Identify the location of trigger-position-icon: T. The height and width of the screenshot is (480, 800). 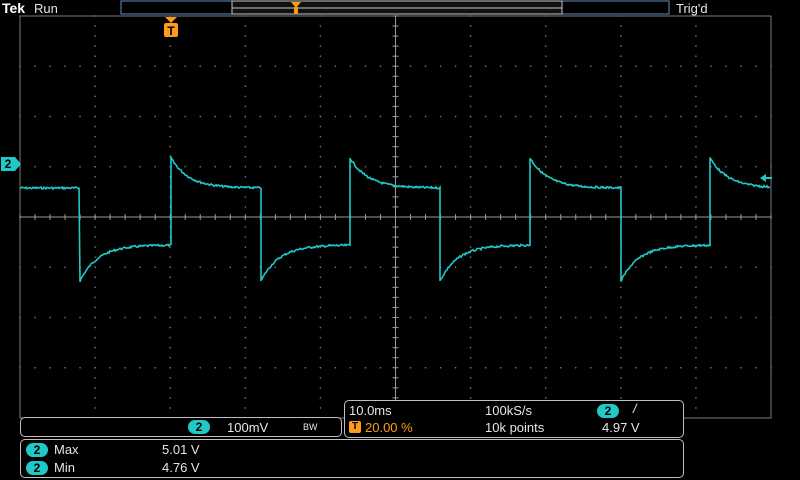
(355, 427).